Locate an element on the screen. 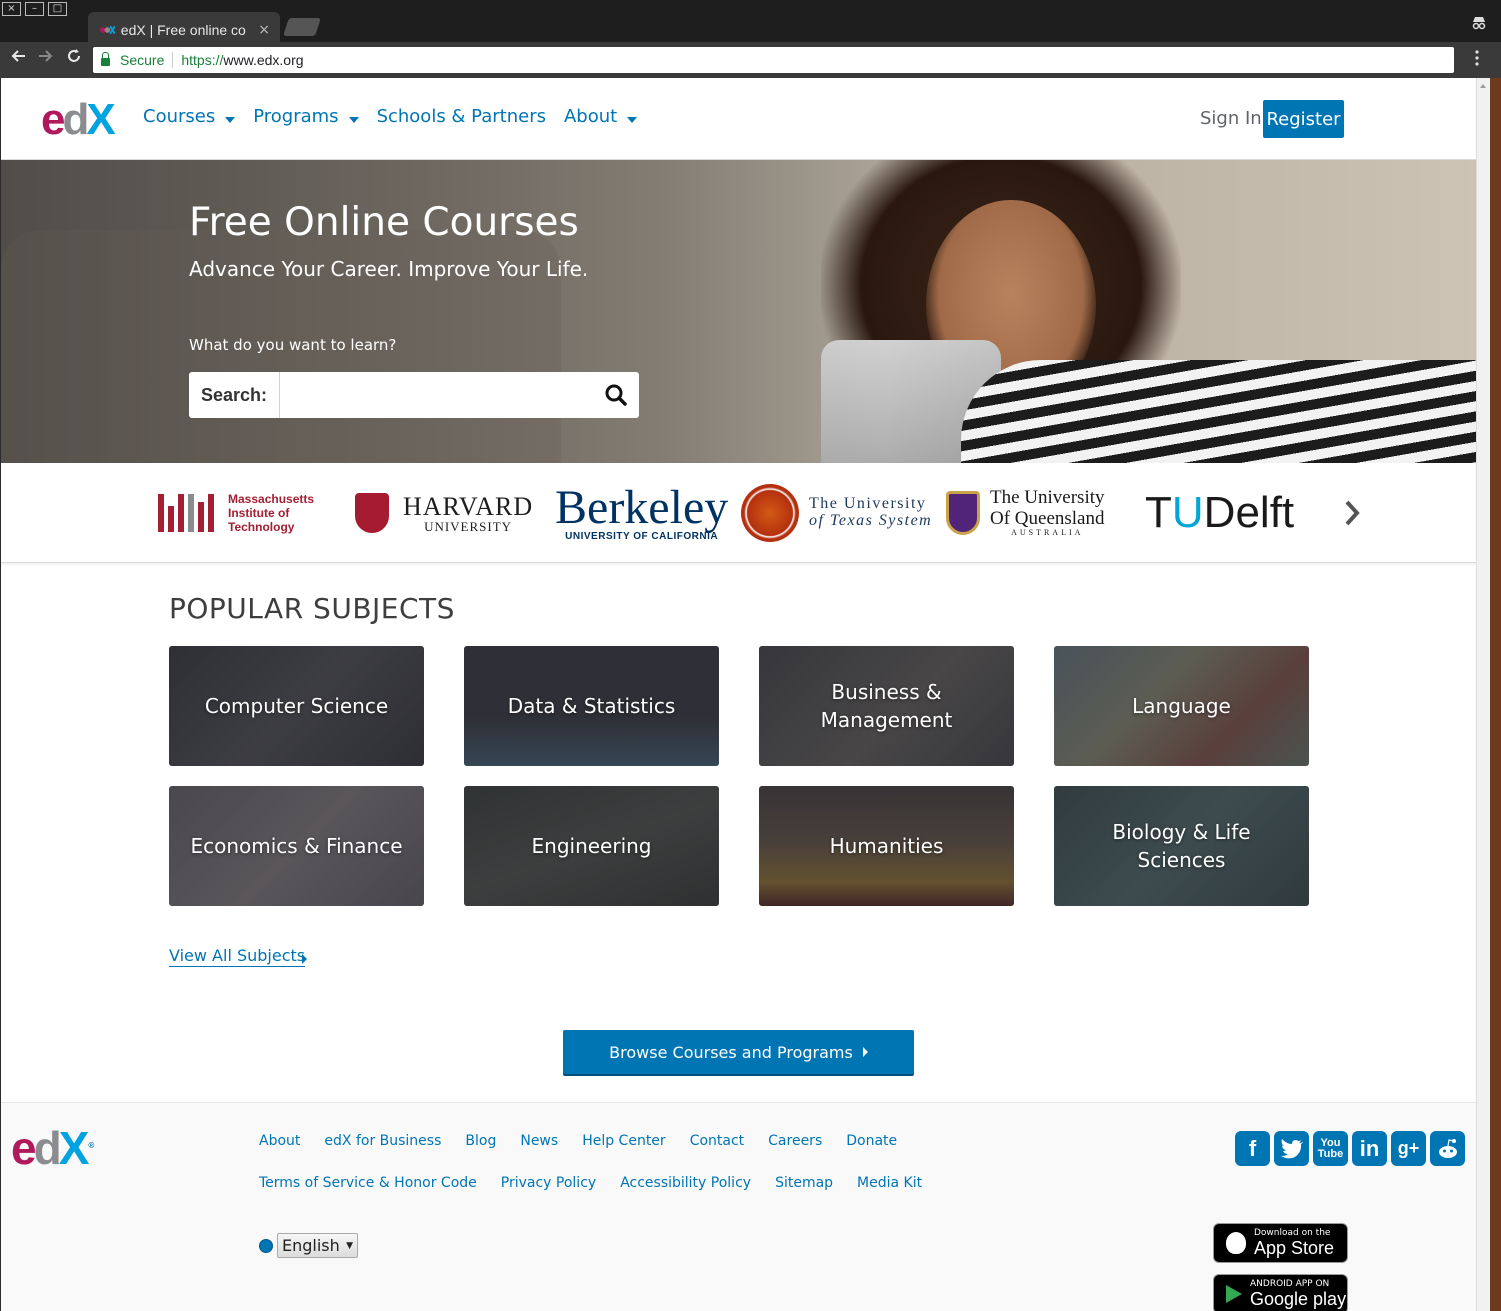 This screenshot has width=1501, height=1311. nav-programs: Programs is located at coordinates (306, 116).